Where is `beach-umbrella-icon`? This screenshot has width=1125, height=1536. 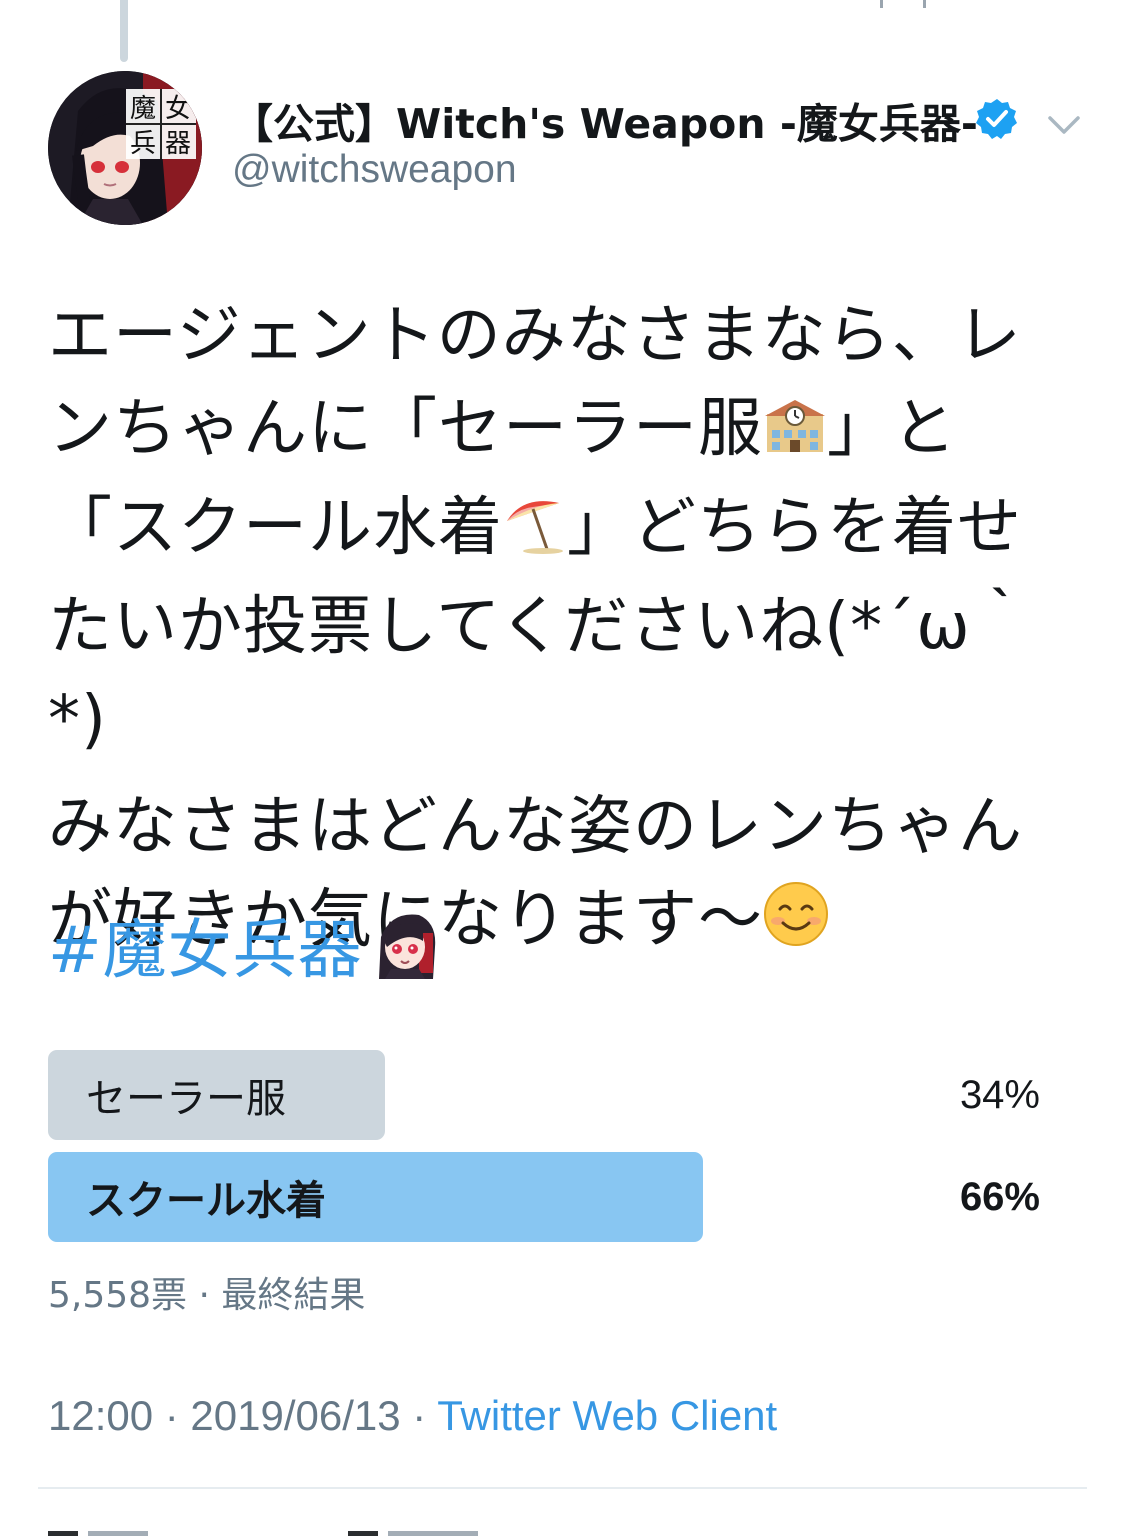 beach-umbrella-icon is located at coordinates (535, 534).